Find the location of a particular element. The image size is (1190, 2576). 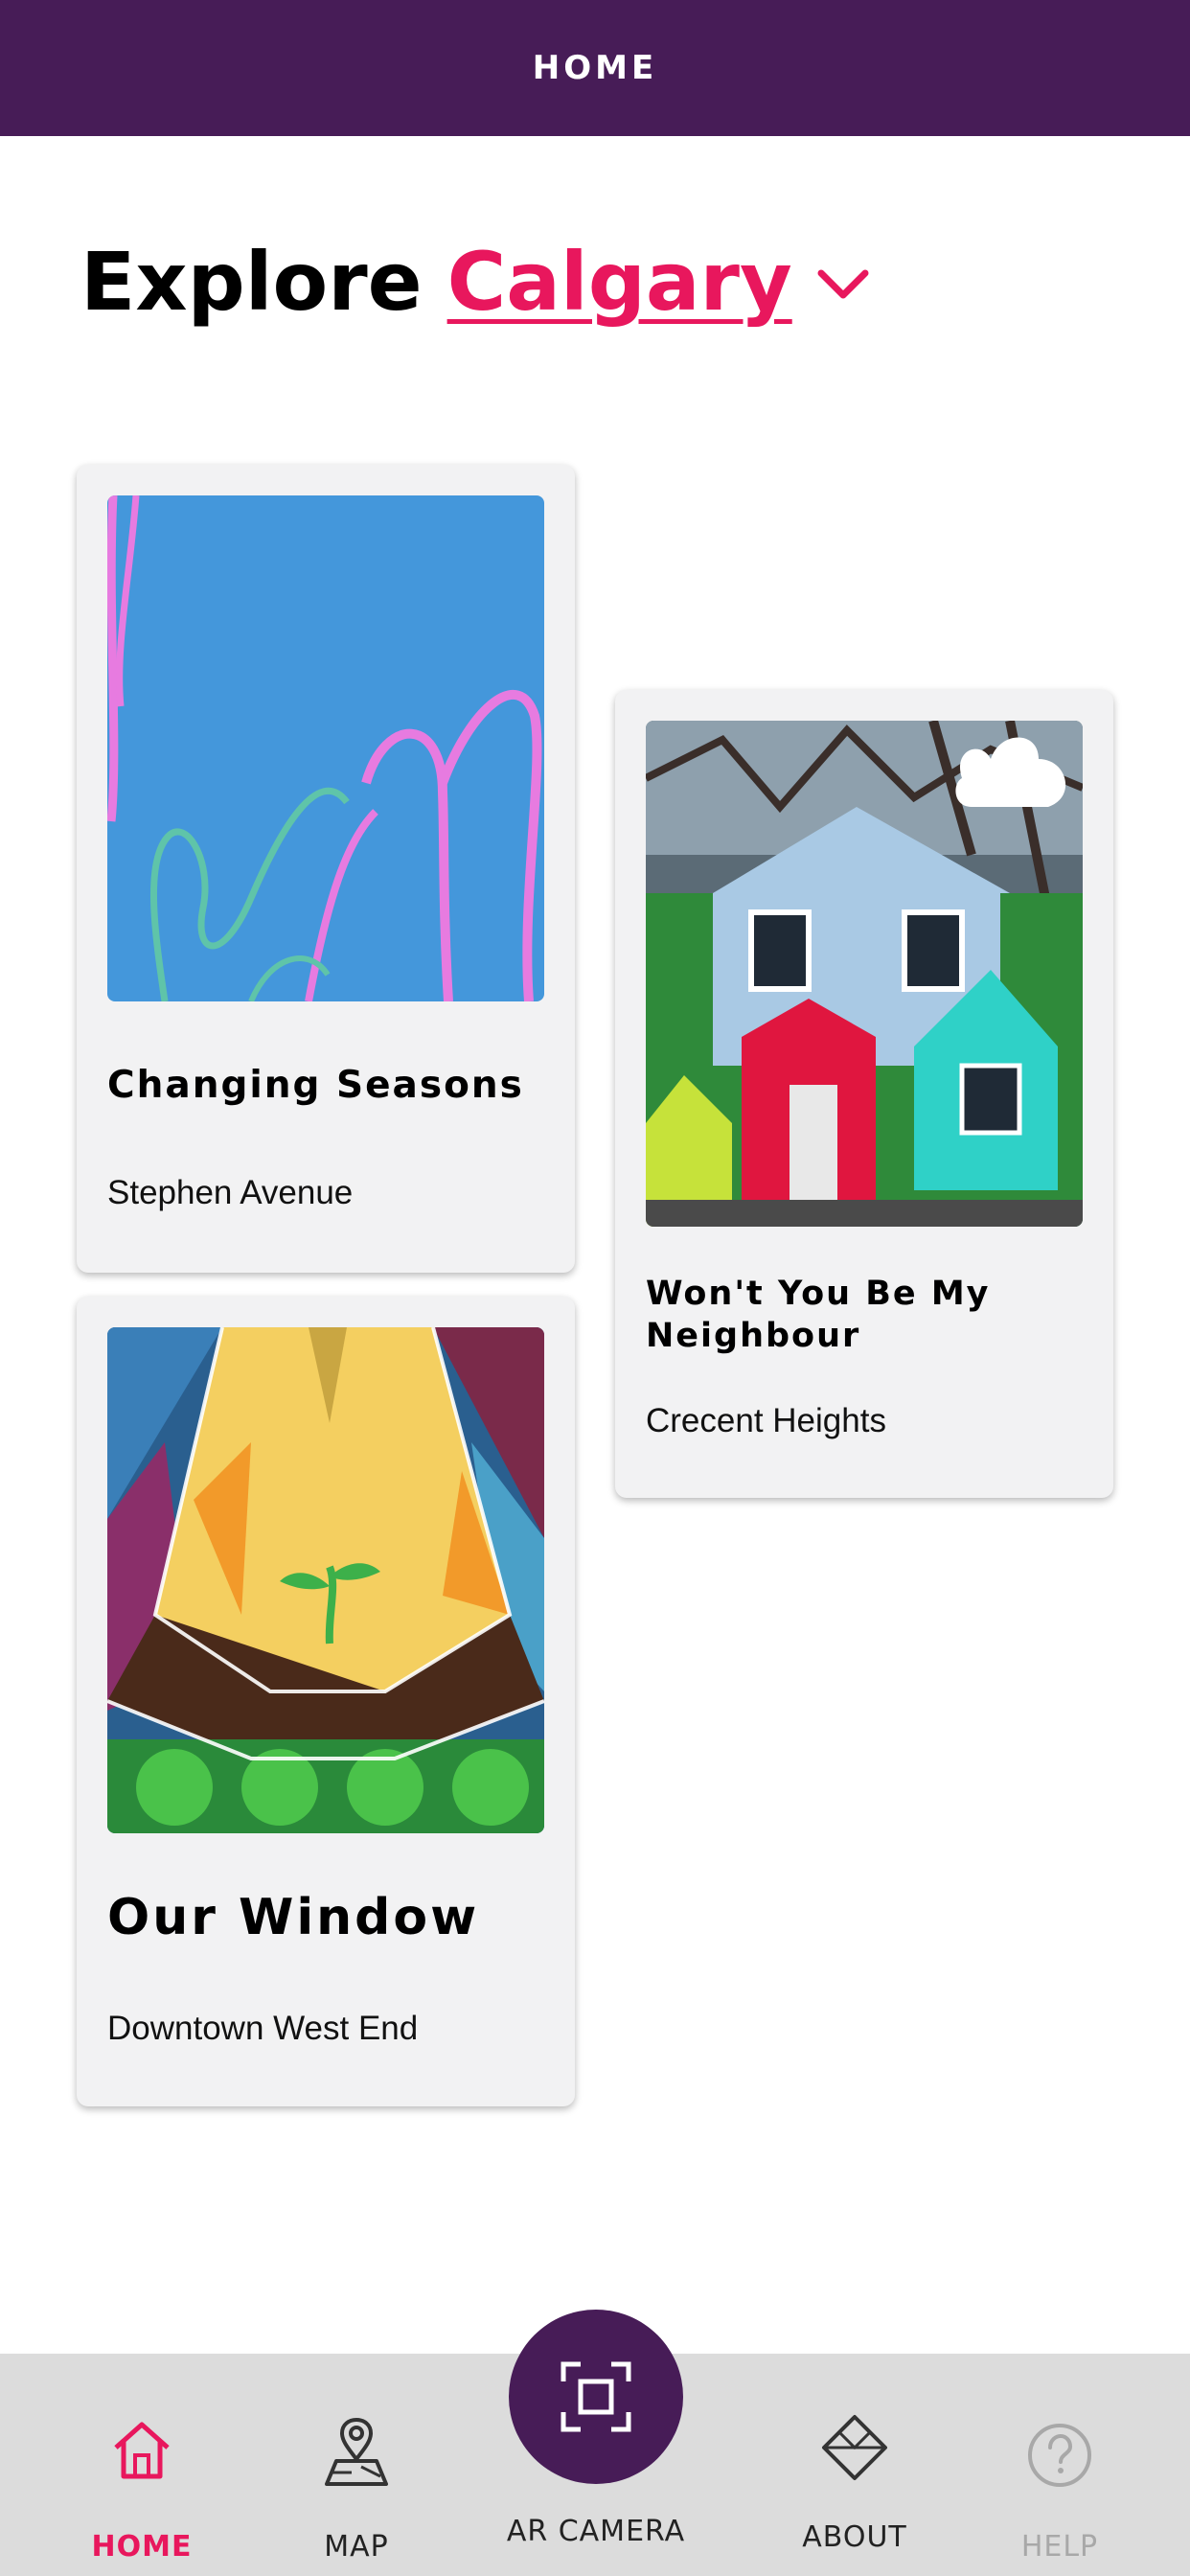

diamond-icon is located at coordinates (855, 2447).